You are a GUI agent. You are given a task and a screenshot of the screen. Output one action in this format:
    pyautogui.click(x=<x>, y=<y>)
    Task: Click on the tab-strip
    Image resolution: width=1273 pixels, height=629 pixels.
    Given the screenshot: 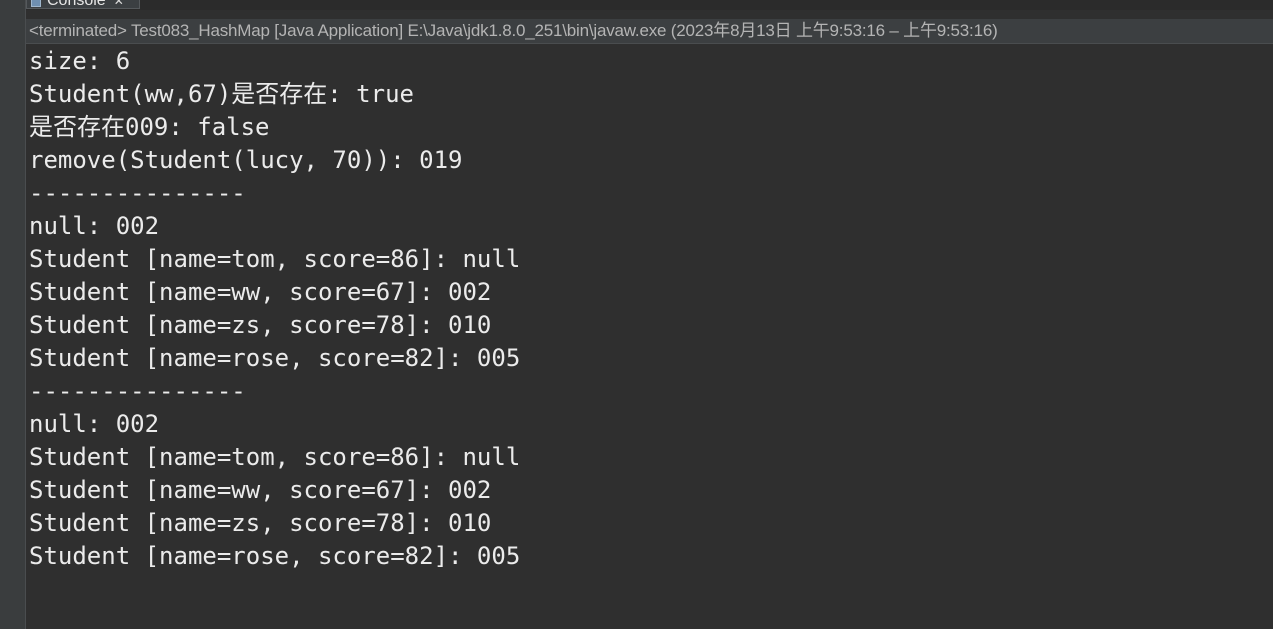 What is the action you would take?
    pyautogui.click(x=649, y=5)
    